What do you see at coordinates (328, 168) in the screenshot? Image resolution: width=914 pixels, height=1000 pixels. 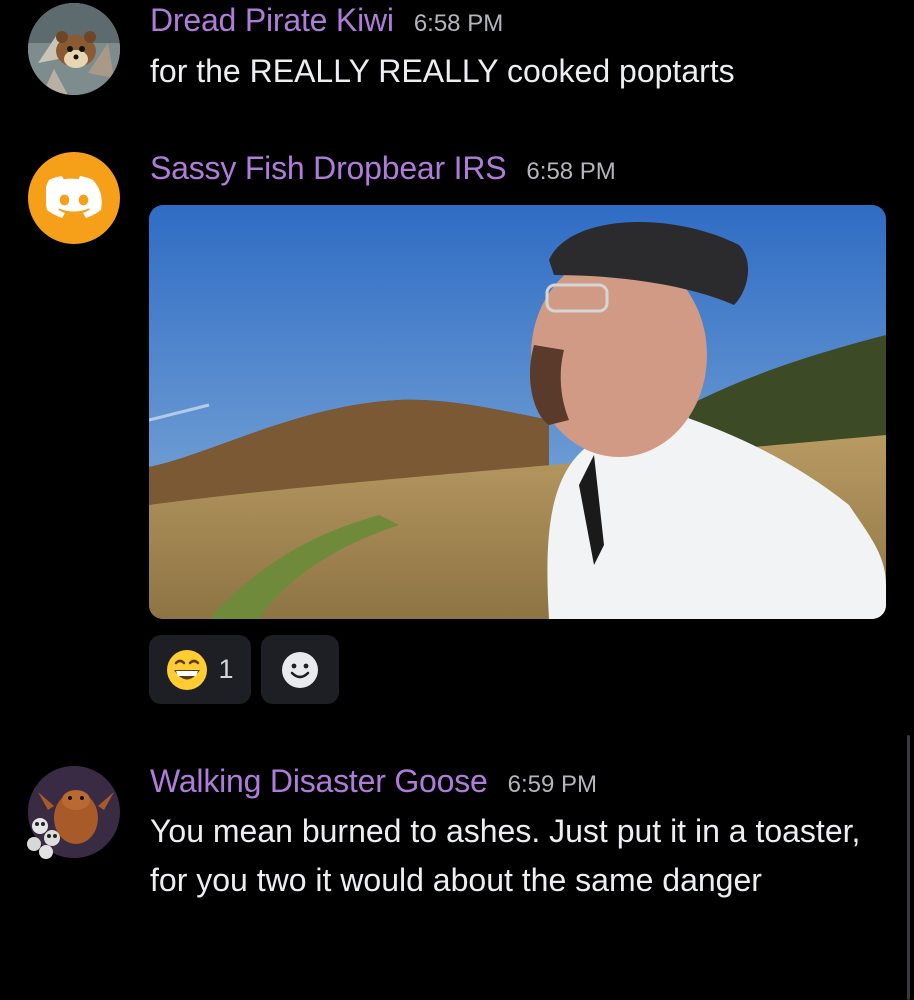 I see `username: Sassy Fish Dropbear IRS` at bounding box center [328, 168].